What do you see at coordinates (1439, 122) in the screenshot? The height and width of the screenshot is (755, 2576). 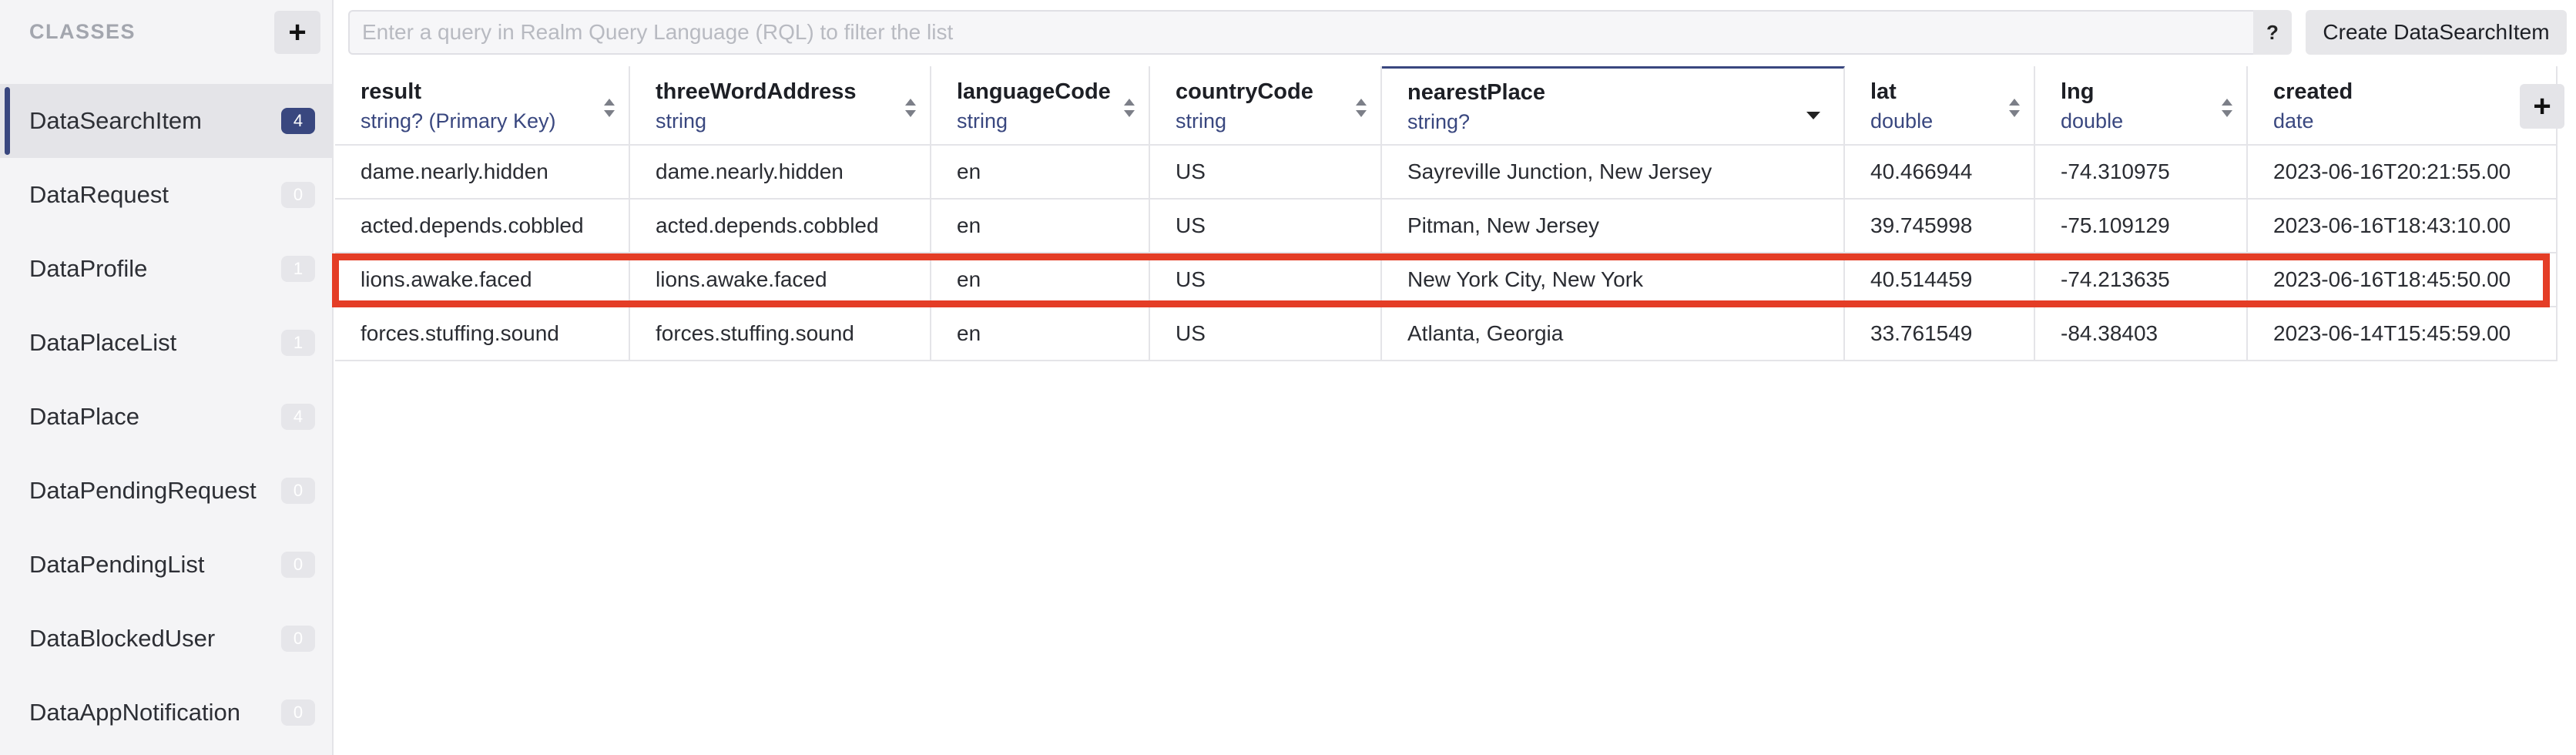 I see `column-type: string?` at bounding box center [1439, 122].